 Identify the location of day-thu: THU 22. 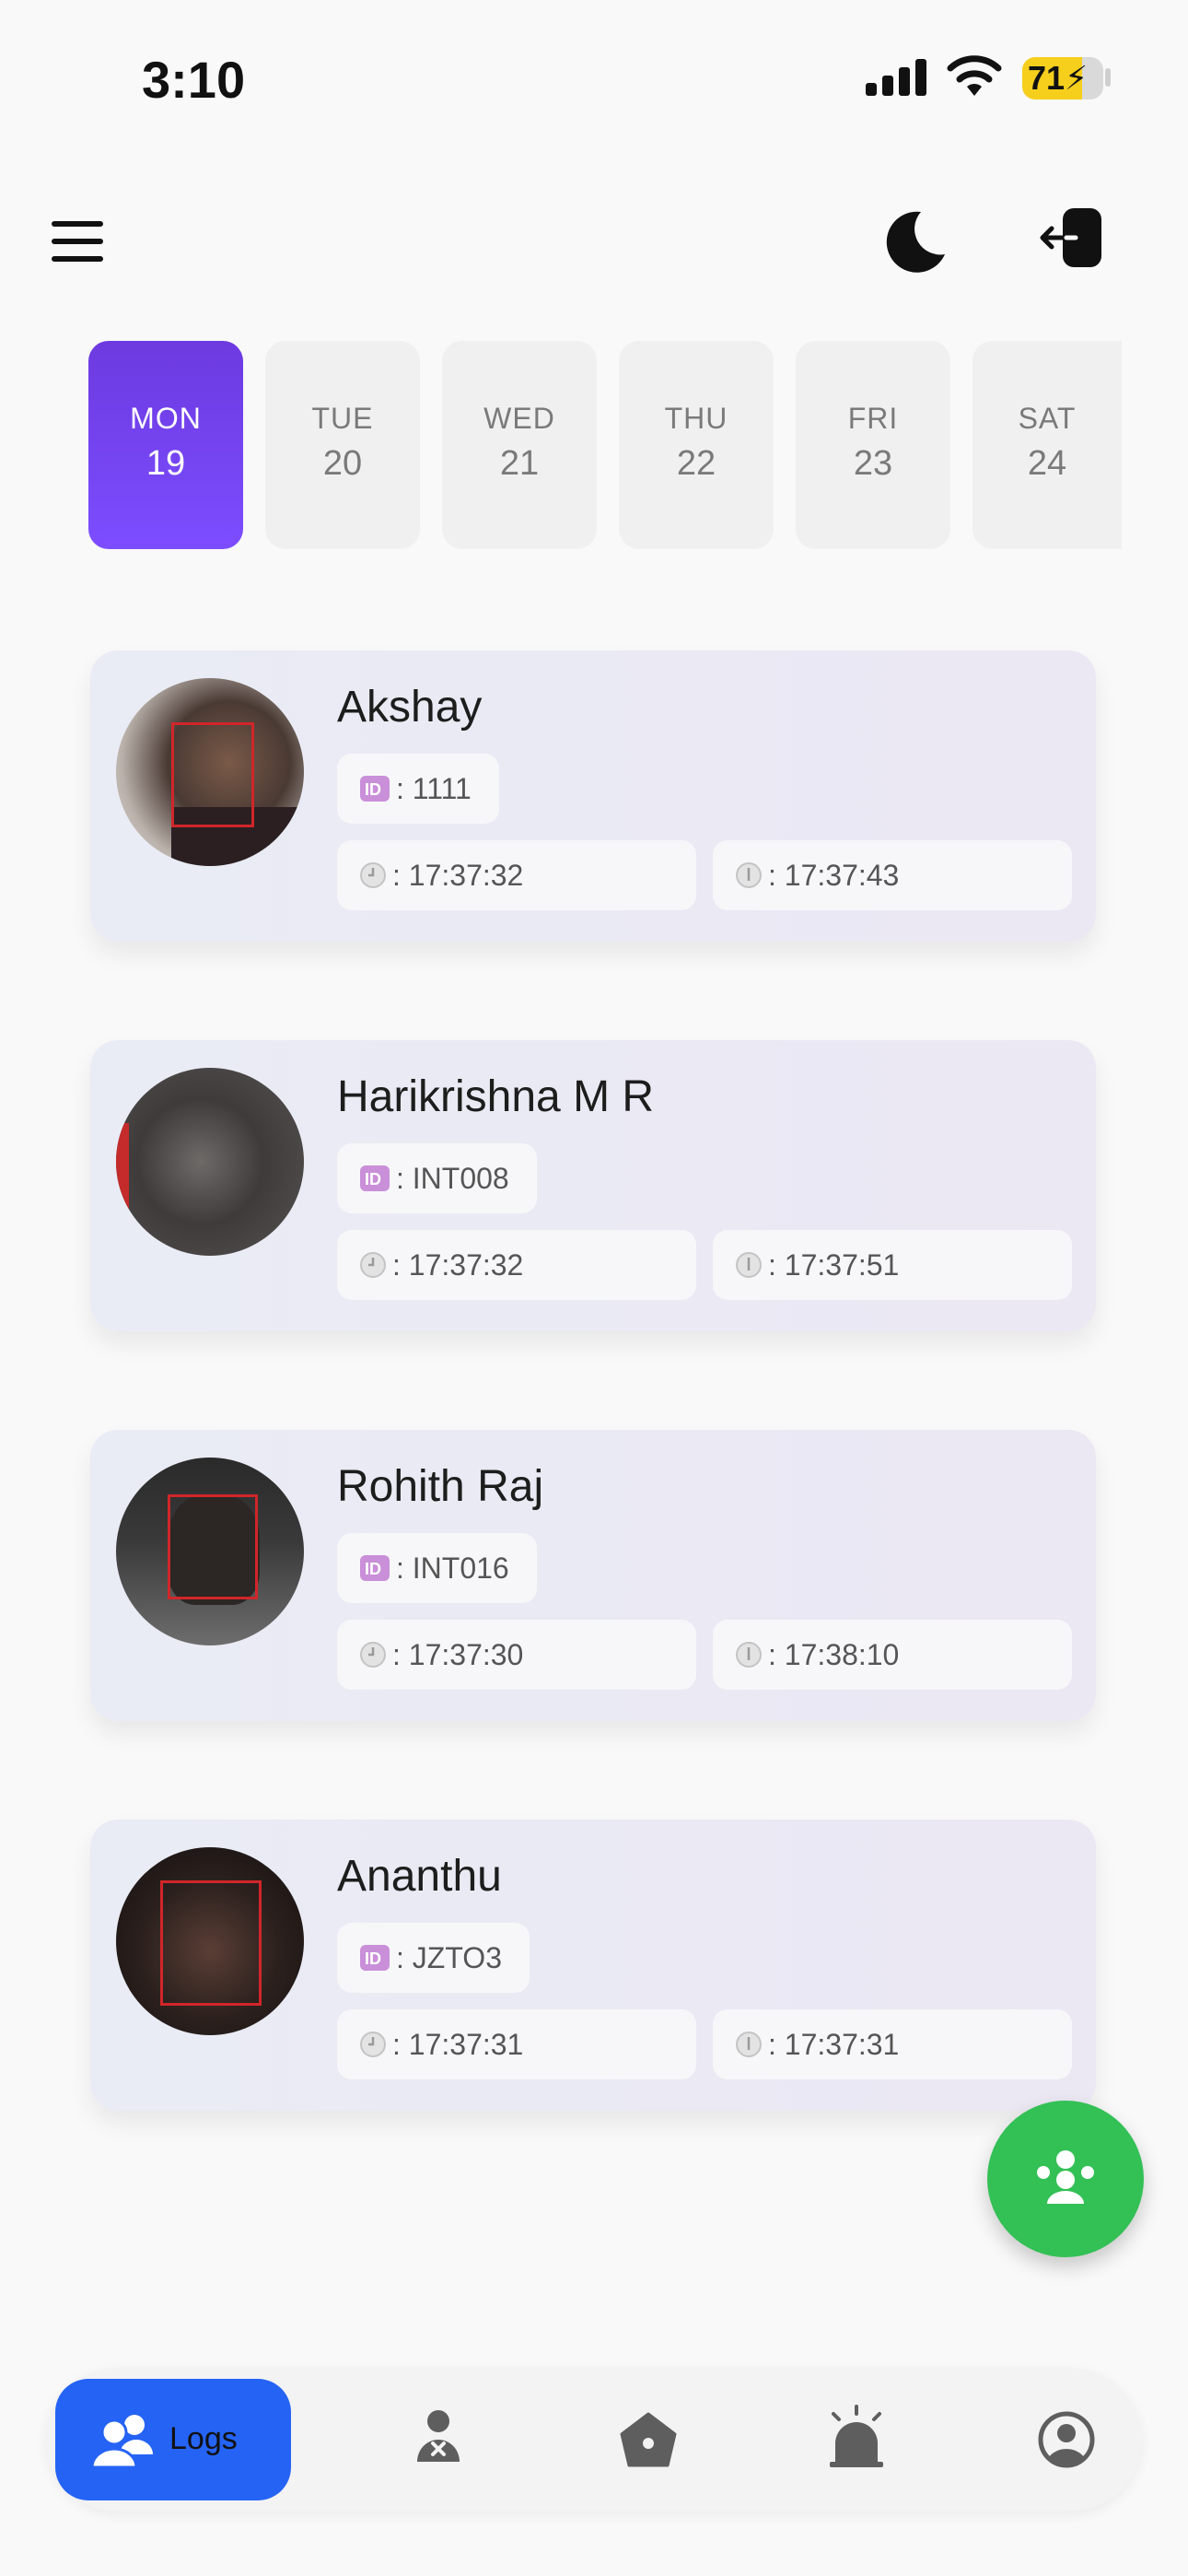
(696, 445).